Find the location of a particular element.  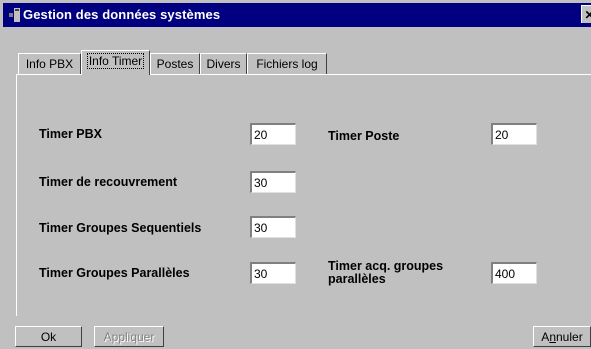

timer-groupes-sequentiels-input is located at coordinates (273, 227).